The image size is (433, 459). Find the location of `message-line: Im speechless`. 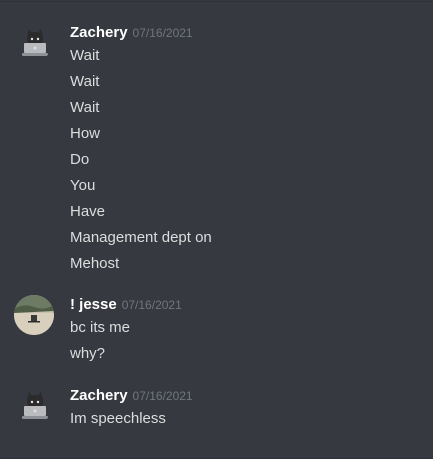

message-line: Im speechless is located at coordinates (118, 418).